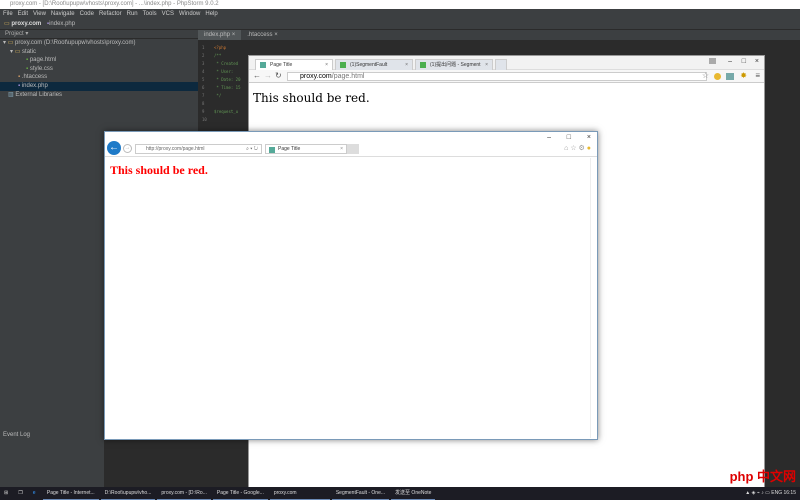 This screenshot has width=800, height=500. What do you see at coordinates (268, 75) in the screenshot?
I see `forward-icon: →` at bounding box center [268, 75].